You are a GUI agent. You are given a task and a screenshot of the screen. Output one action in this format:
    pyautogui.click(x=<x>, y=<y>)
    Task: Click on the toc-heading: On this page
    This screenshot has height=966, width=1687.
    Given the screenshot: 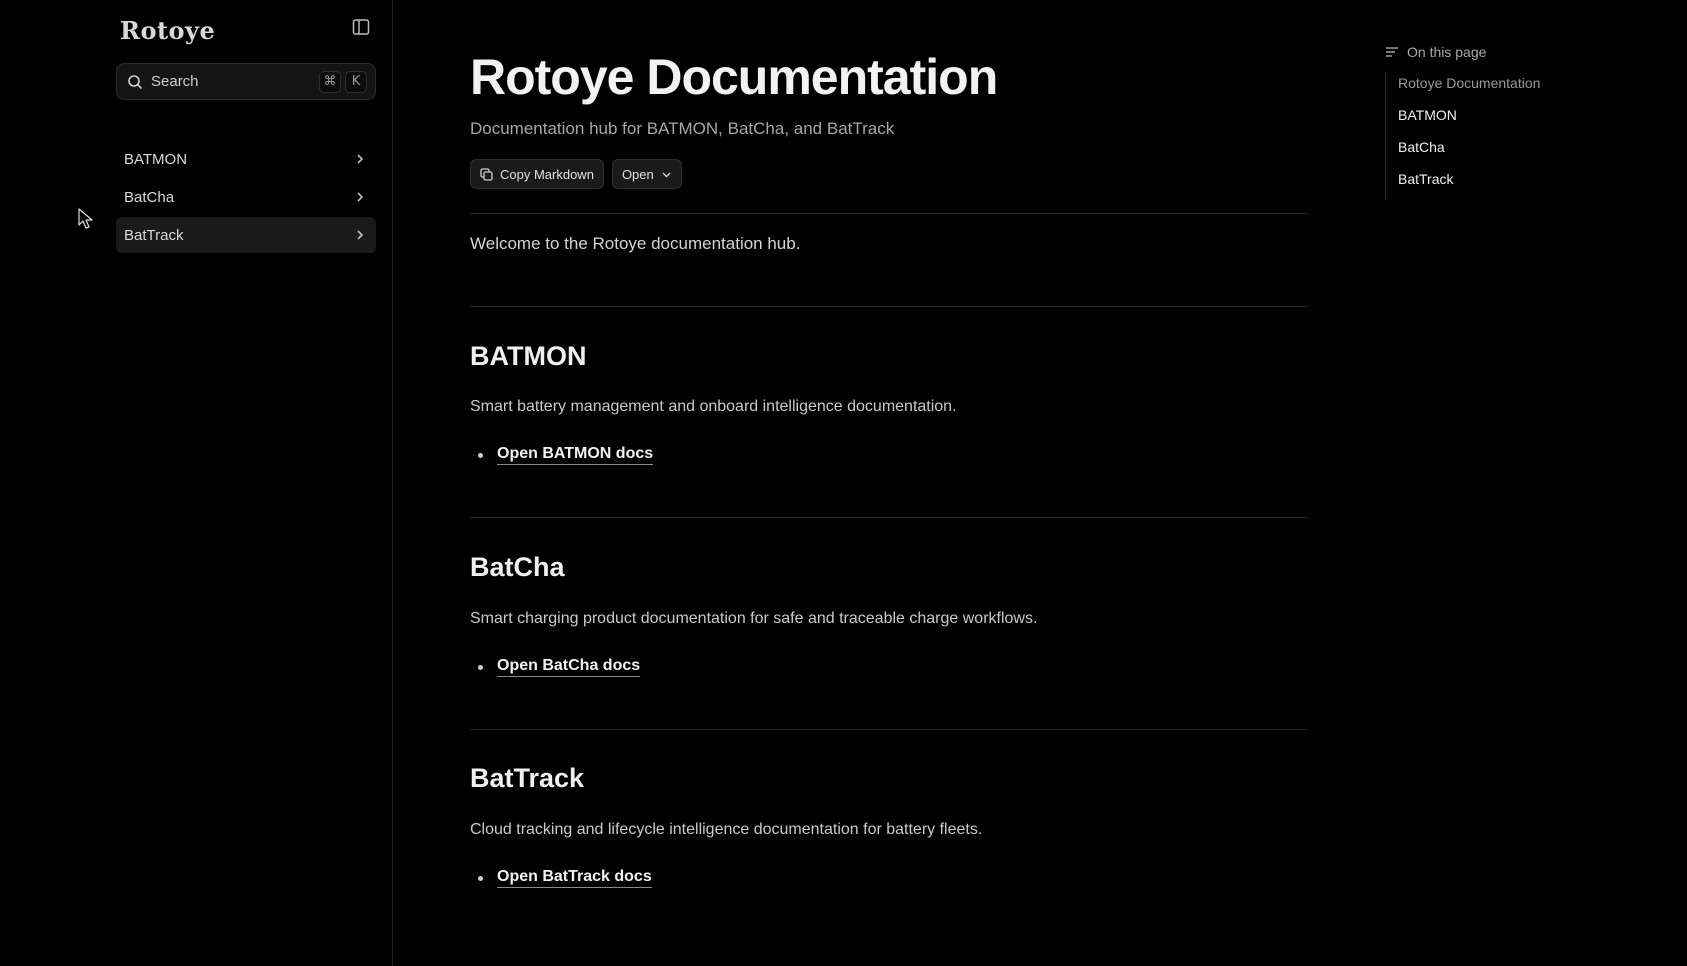 What is the action you would take?
    pyautogui.click(x=1515, y=52)
    